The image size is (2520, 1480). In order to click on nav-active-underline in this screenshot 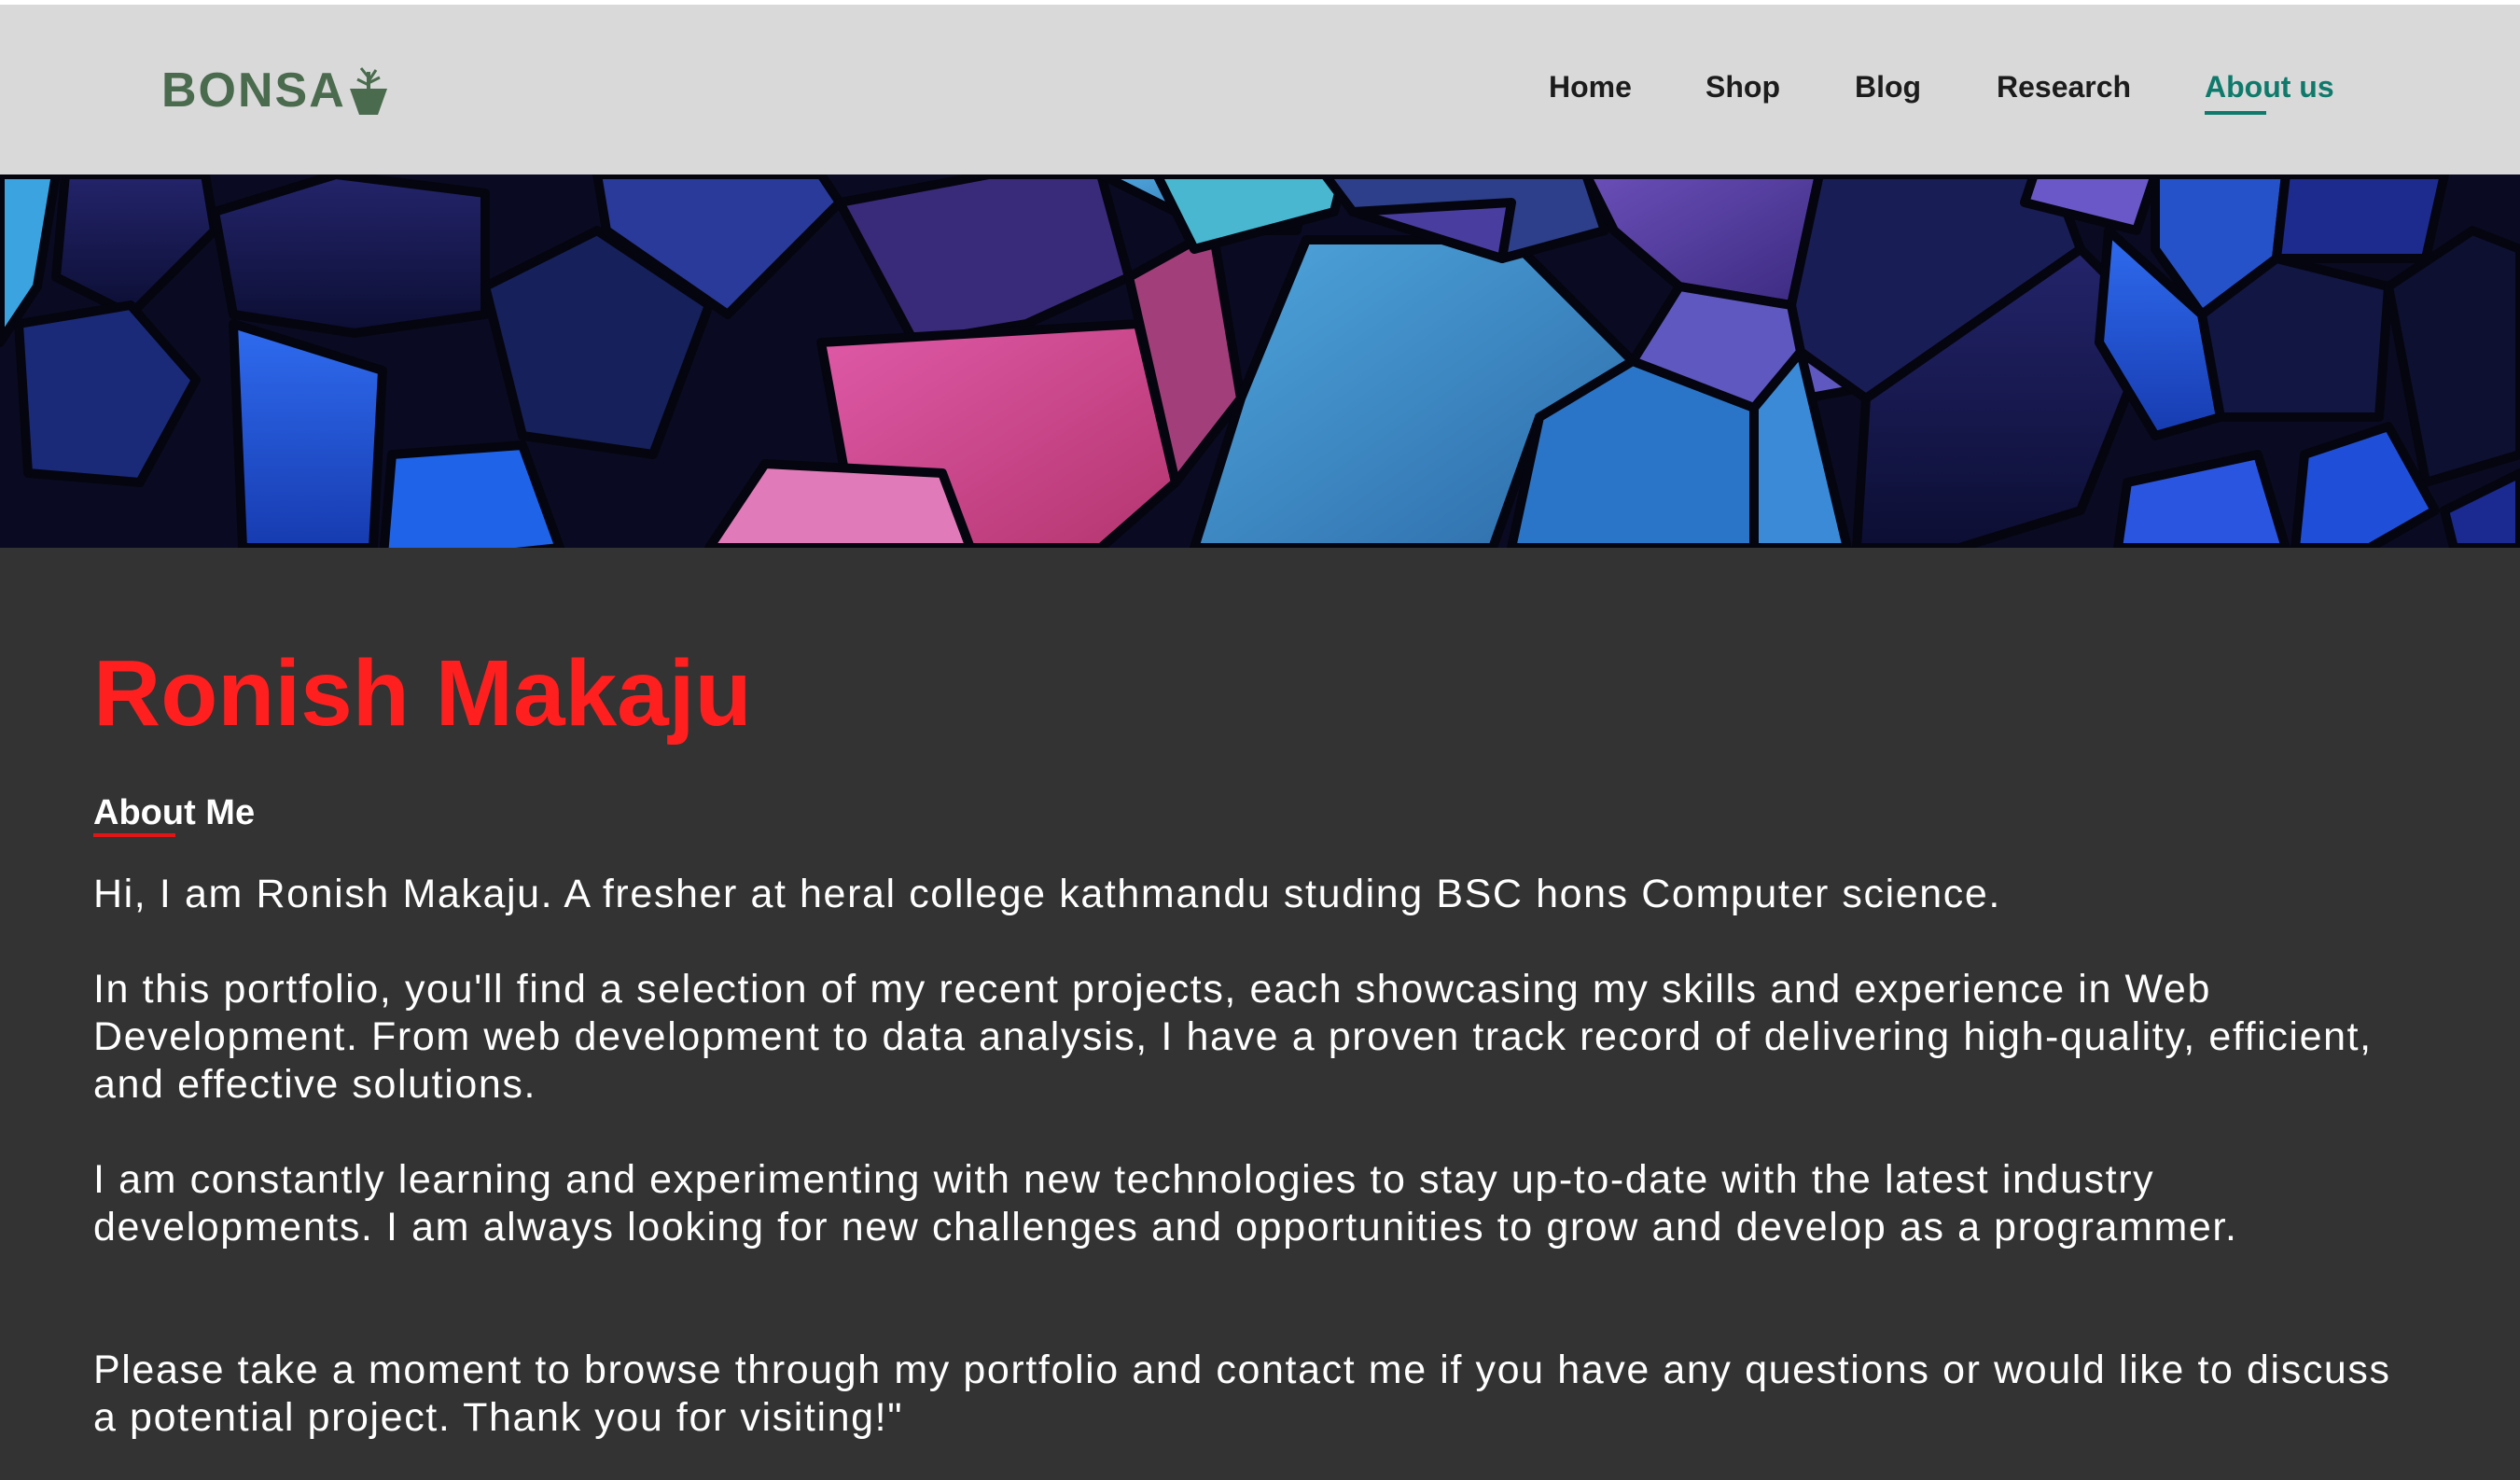, I will do `click(2235, 113)`.